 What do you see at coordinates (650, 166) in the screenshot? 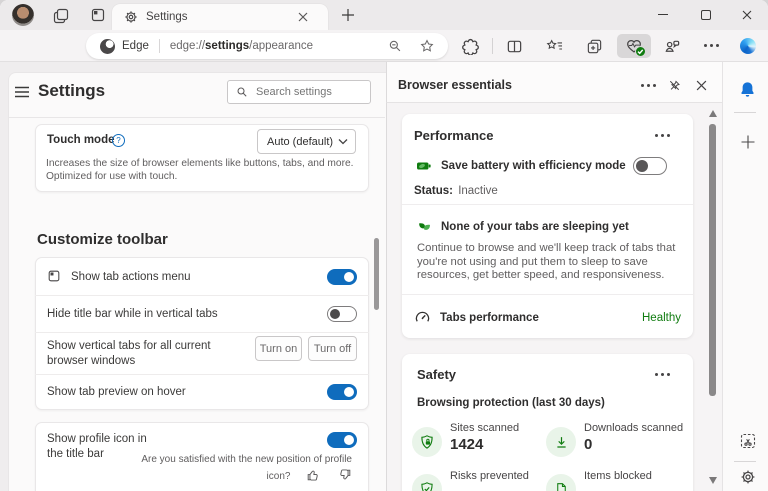
I see `toggle-efficiency-mode` at bounding box center [650, 166].